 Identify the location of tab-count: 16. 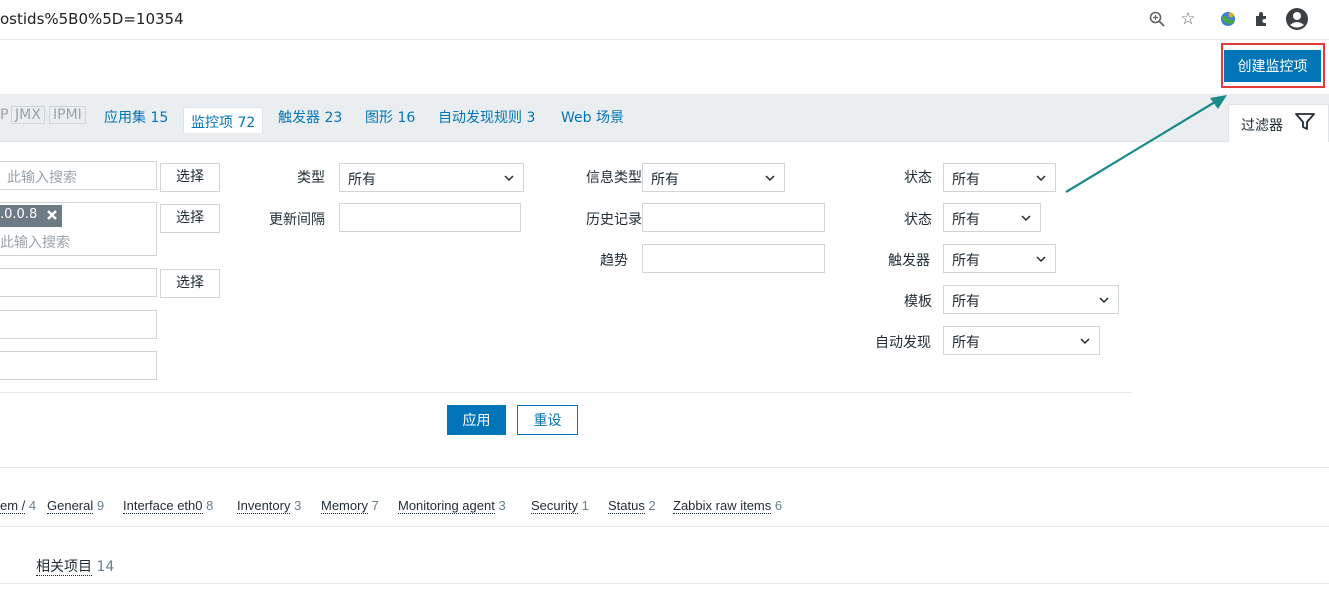
(406, 118).